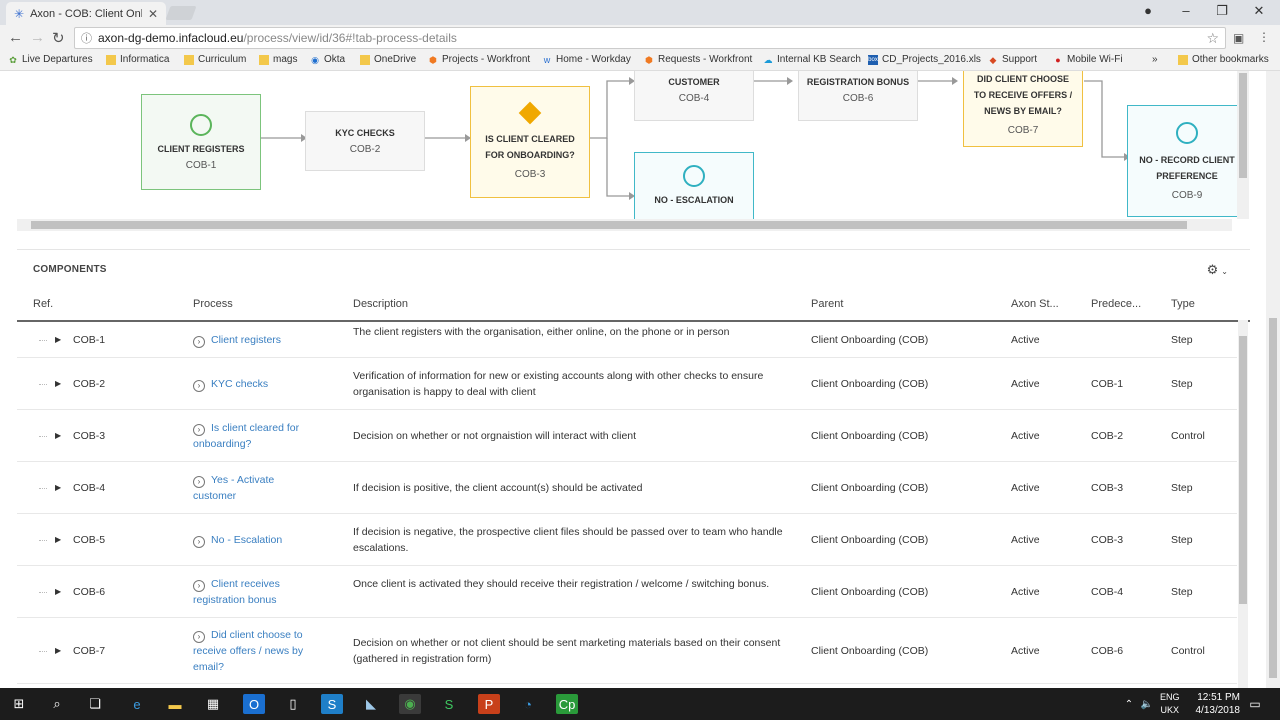 This screenshot has width=1280, height=720. What do you see at coordinates (827, 304) in the screenshot?
I see `column-header-parent: Parent` at bounding box center [827, 304].